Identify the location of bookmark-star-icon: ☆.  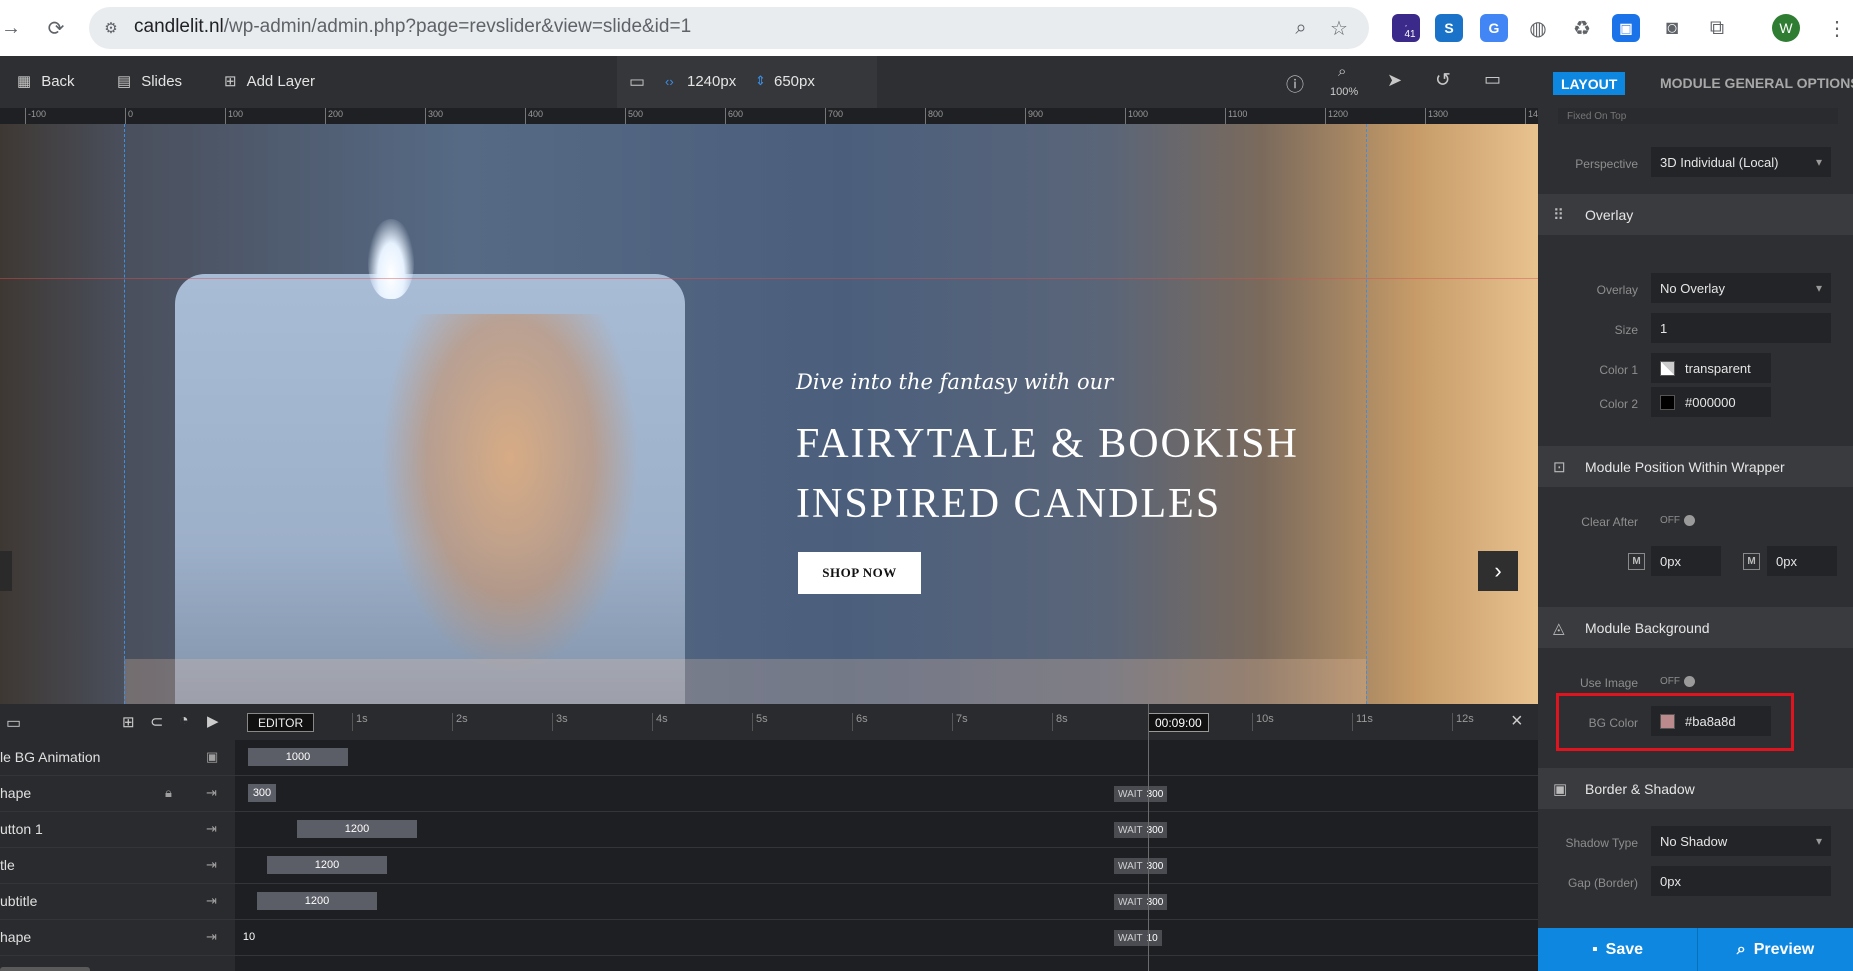
(1339, 28).